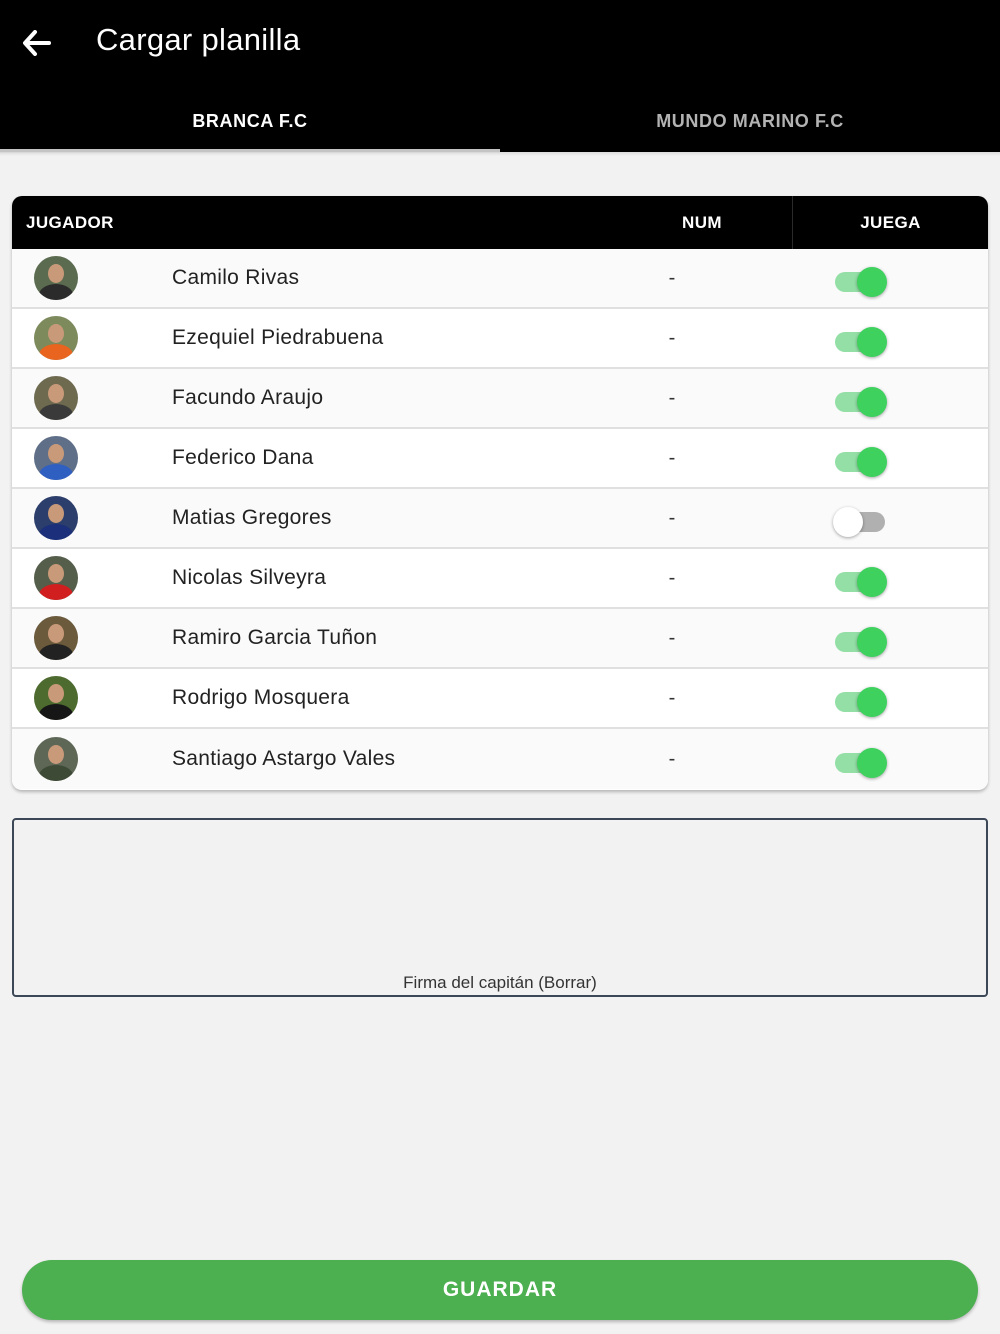  What do you see at coordinates (750, 121) in the screenshot?
I see `tab-mundo-marino: MUNDO MARINO F.C` at bounding box center [750, 121].